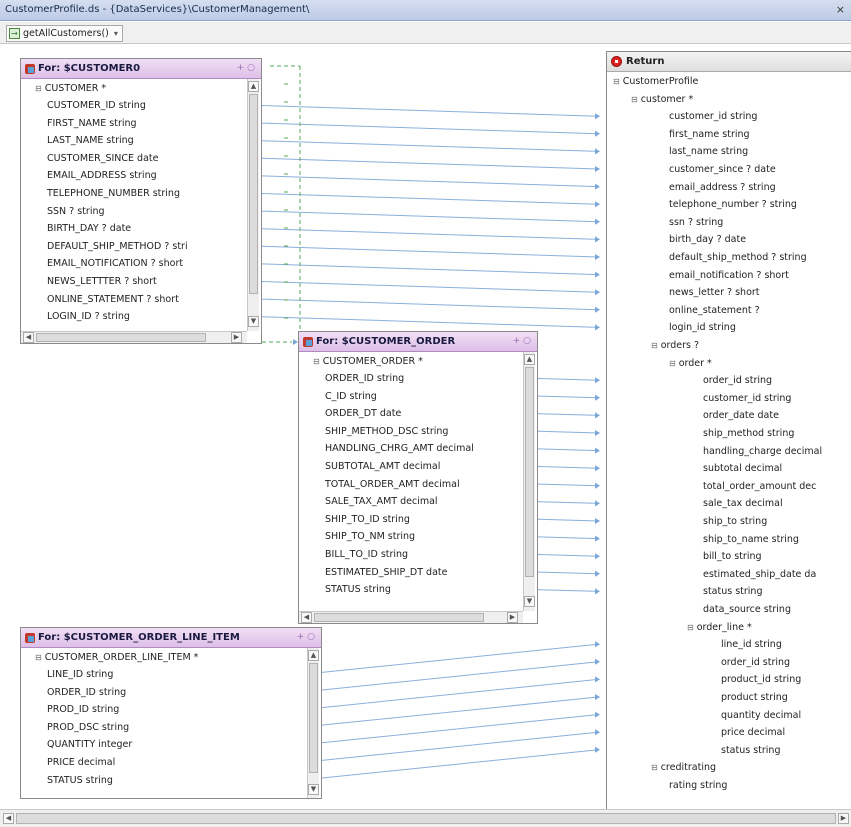 The height and width of the screenshot is (827, 851). I want to click on source-field-row: NEWS_LETTTER ? short, so click(102, 281).